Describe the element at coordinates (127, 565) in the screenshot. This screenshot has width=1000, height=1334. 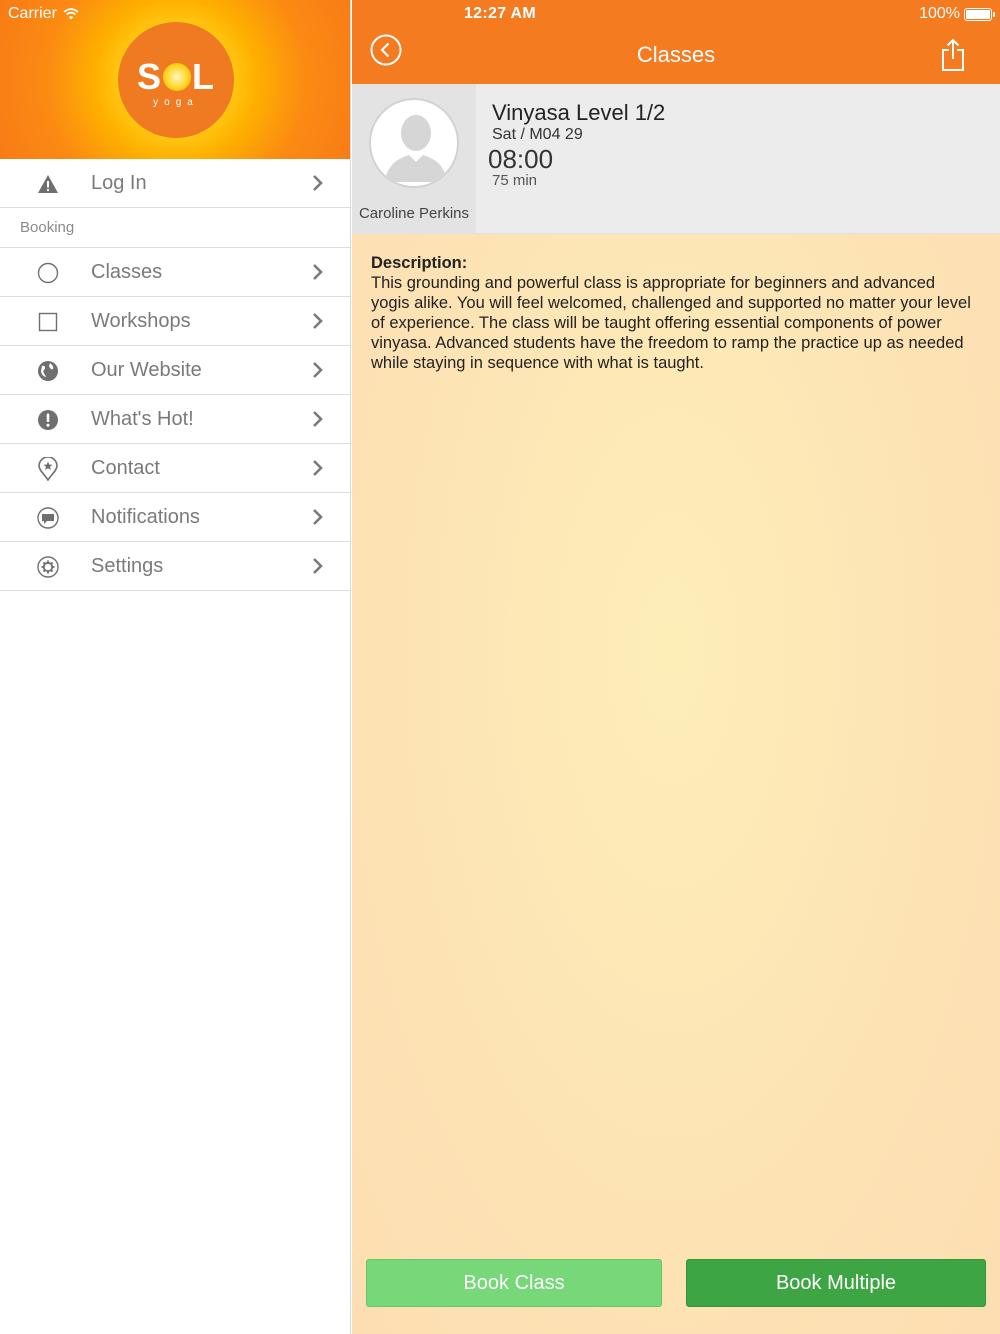
I see `sidebar-item-label: Settings` at that location.